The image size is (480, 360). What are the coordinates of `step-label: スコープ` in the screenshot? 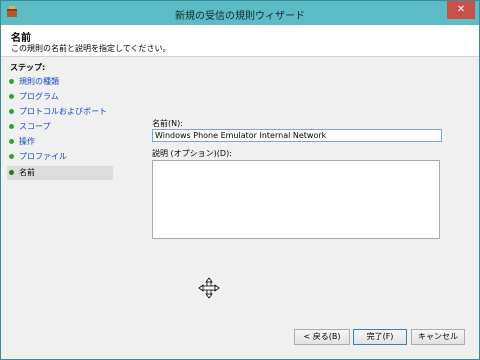 It's located at (35, 126).